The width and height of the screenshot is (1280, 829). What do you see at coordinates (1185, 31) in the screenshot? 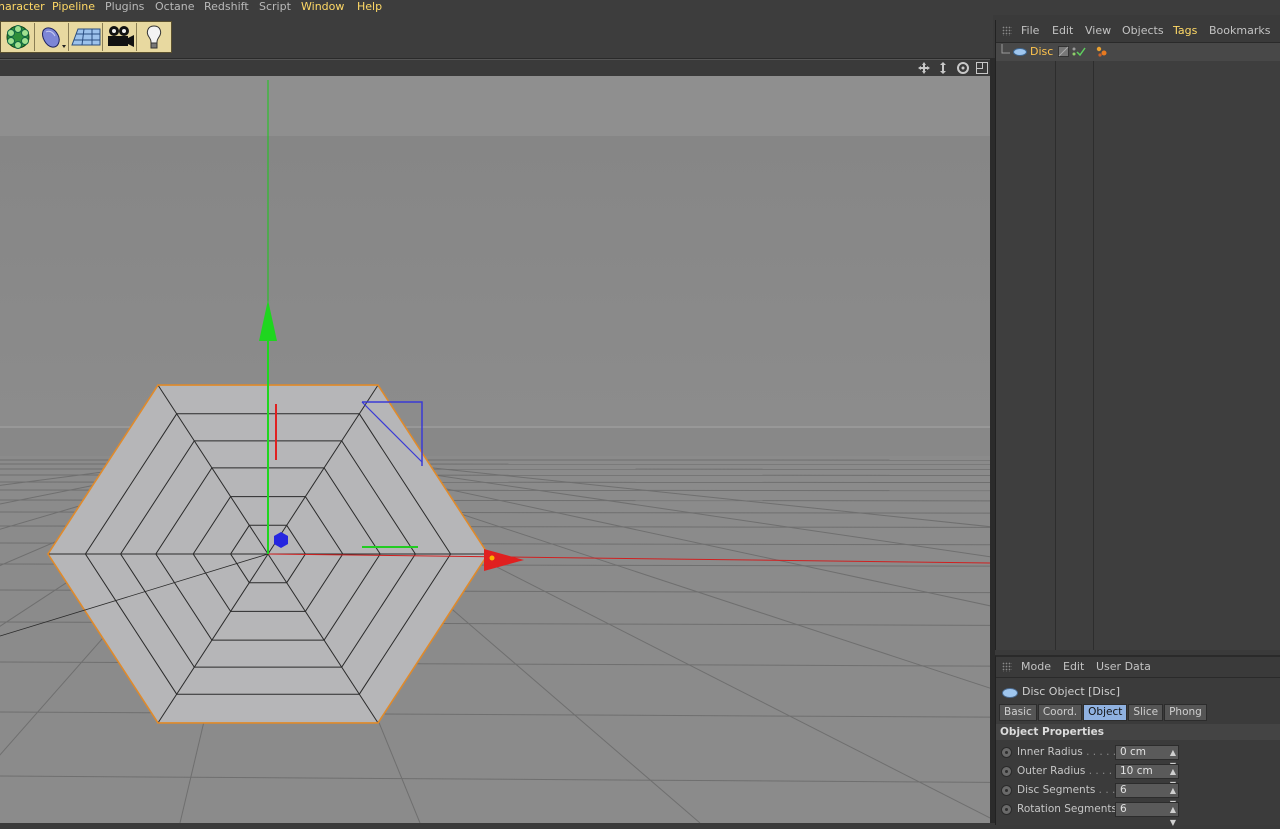
I see `om-menu-tags: Tags` at bounding box center [1185, 31].